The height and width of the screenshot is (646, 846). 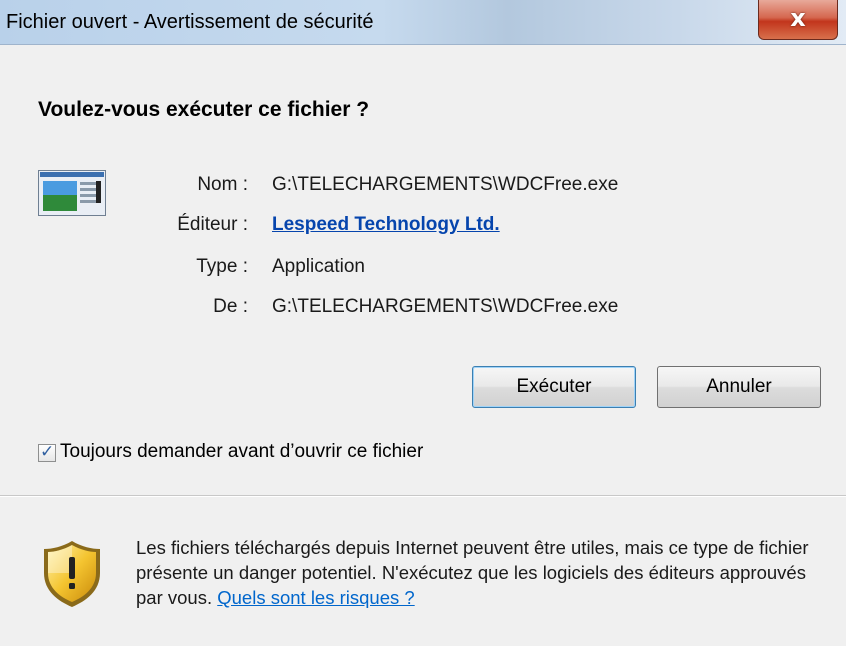 I want to click on name-label: Nom :, so click(x=222, y=184).